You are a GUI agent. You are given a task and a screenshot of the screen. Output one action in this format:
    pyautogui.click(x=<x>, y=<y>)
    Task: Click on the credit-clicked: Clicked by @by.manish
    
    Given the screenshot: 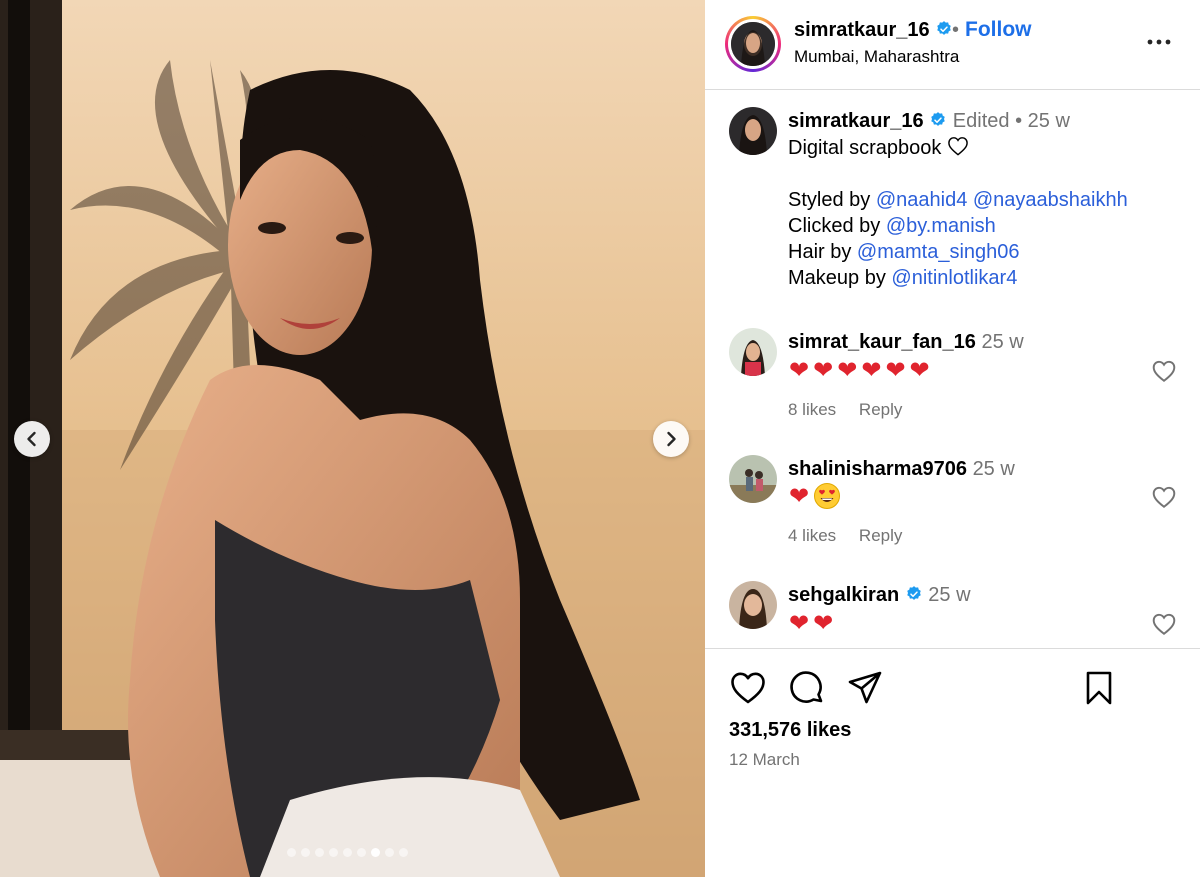 What is the action you would take?
    pyautogui.click(x=892, y=226)
    